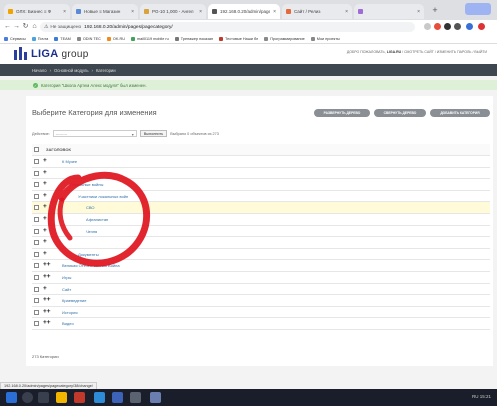  What do you see at coordinates (261, 232) in the screenshot?
I see `table-row: + Чечня` at bounding box center [261, 232].